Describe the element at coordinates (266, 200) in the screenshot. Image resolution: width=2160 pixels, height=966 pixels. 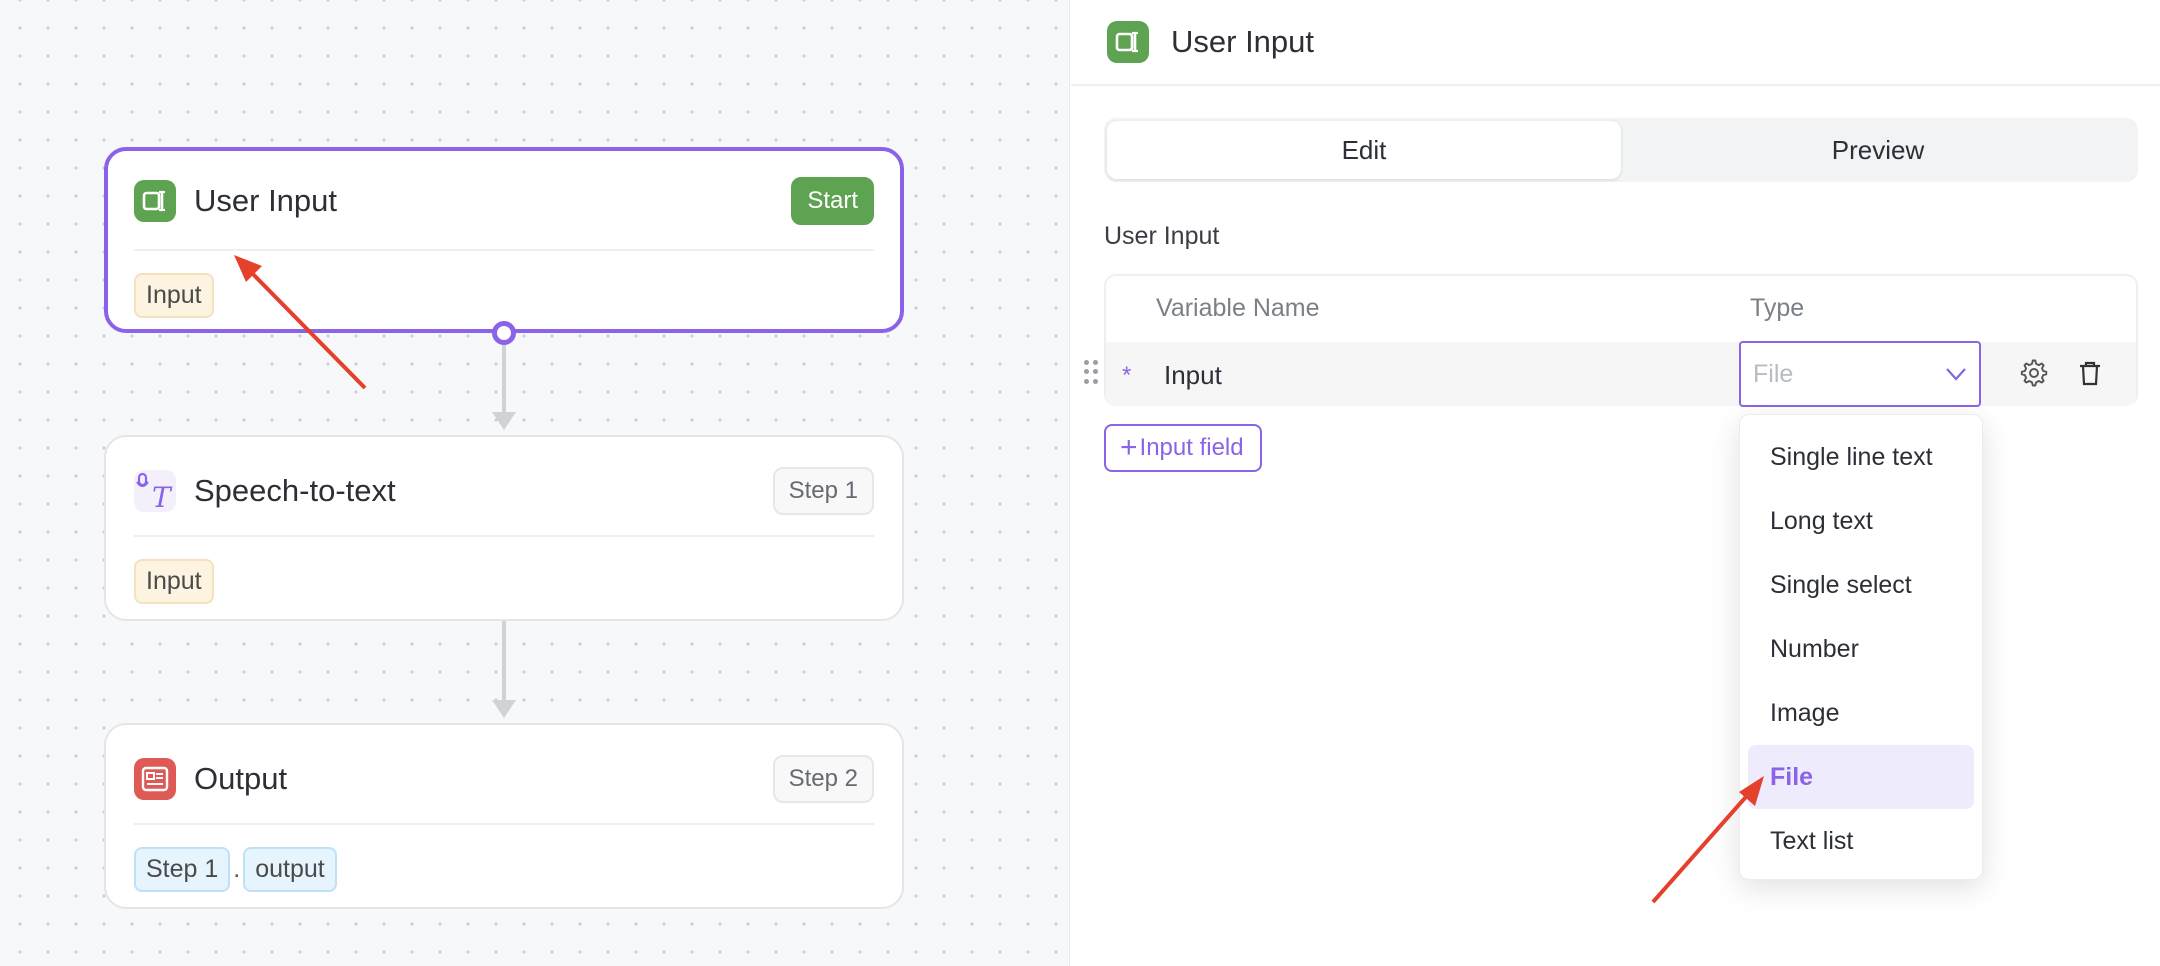
I see `node-title: User Input` at that location.